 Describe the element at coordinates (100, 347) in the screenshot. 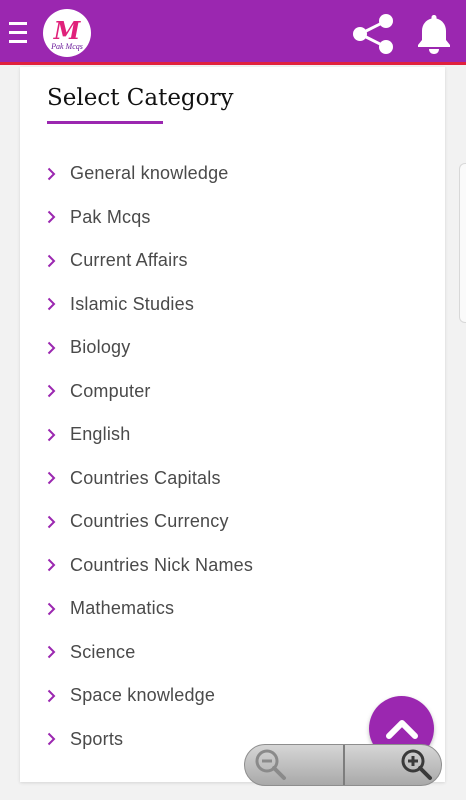

I see `category-label: Biology` at that location.